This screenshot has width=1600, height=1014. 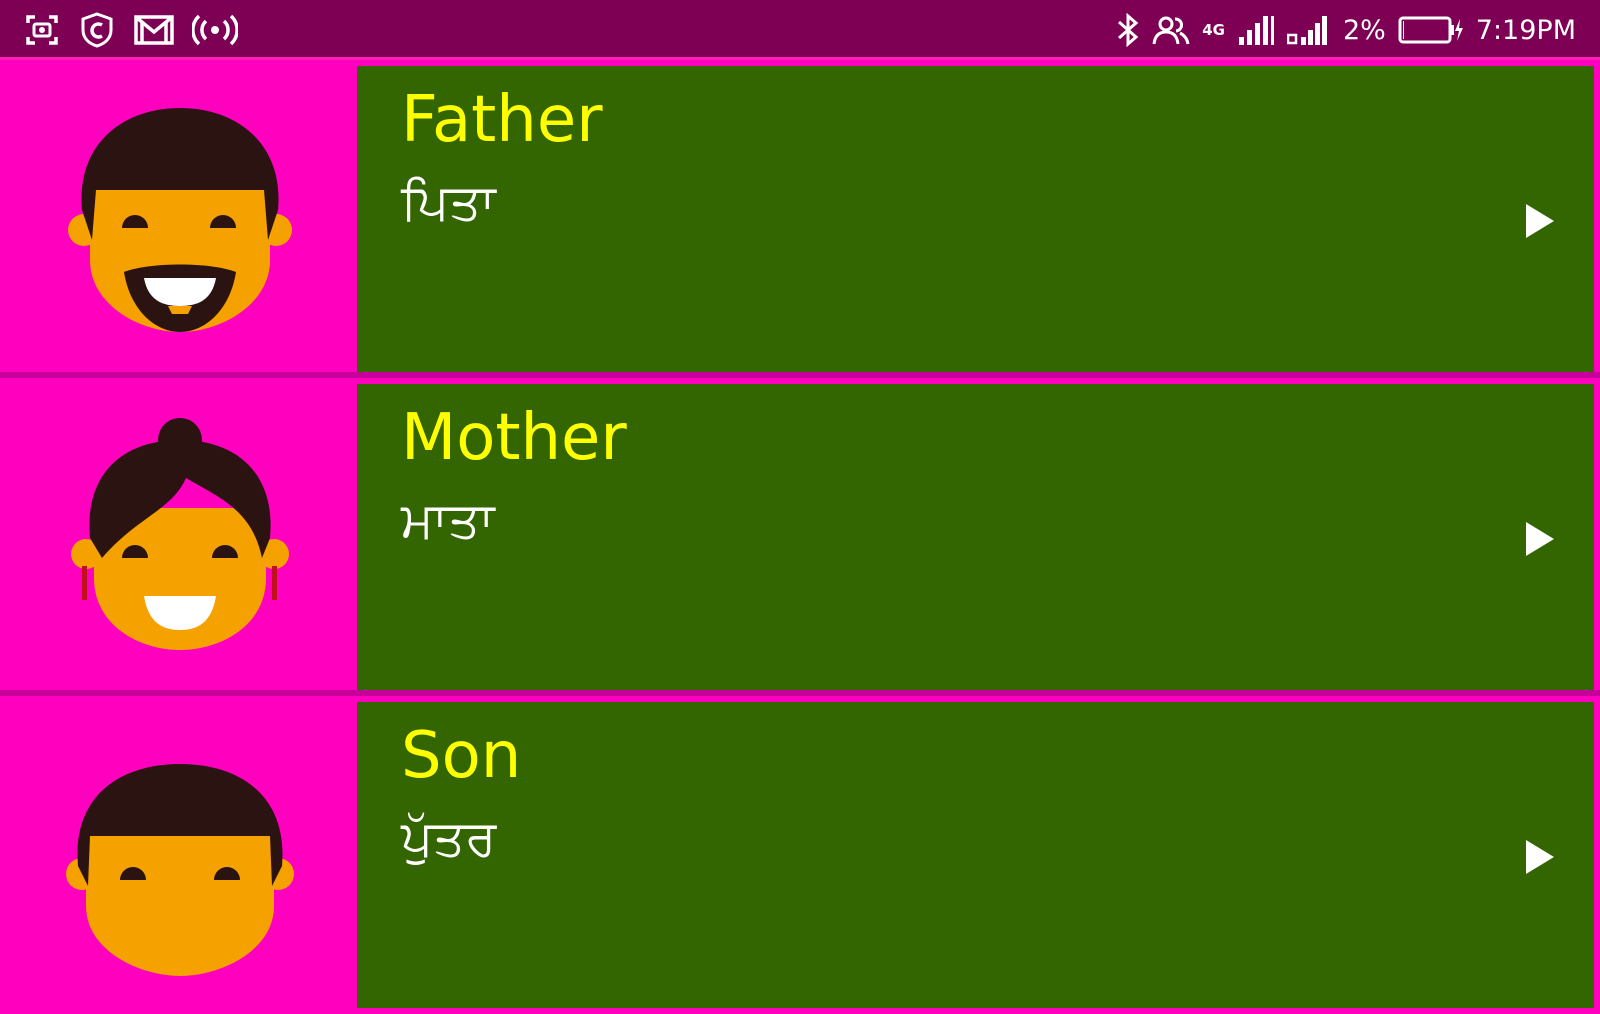 I want to click on hotspot-icon, so click(x=215, y=30).